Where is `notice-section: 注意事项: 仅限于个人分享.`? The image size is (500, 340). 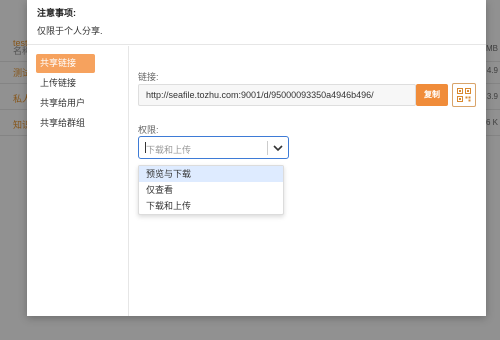
notice-section: 注意事项: 仅限于个人分享. is located at coordinates (256, 22).